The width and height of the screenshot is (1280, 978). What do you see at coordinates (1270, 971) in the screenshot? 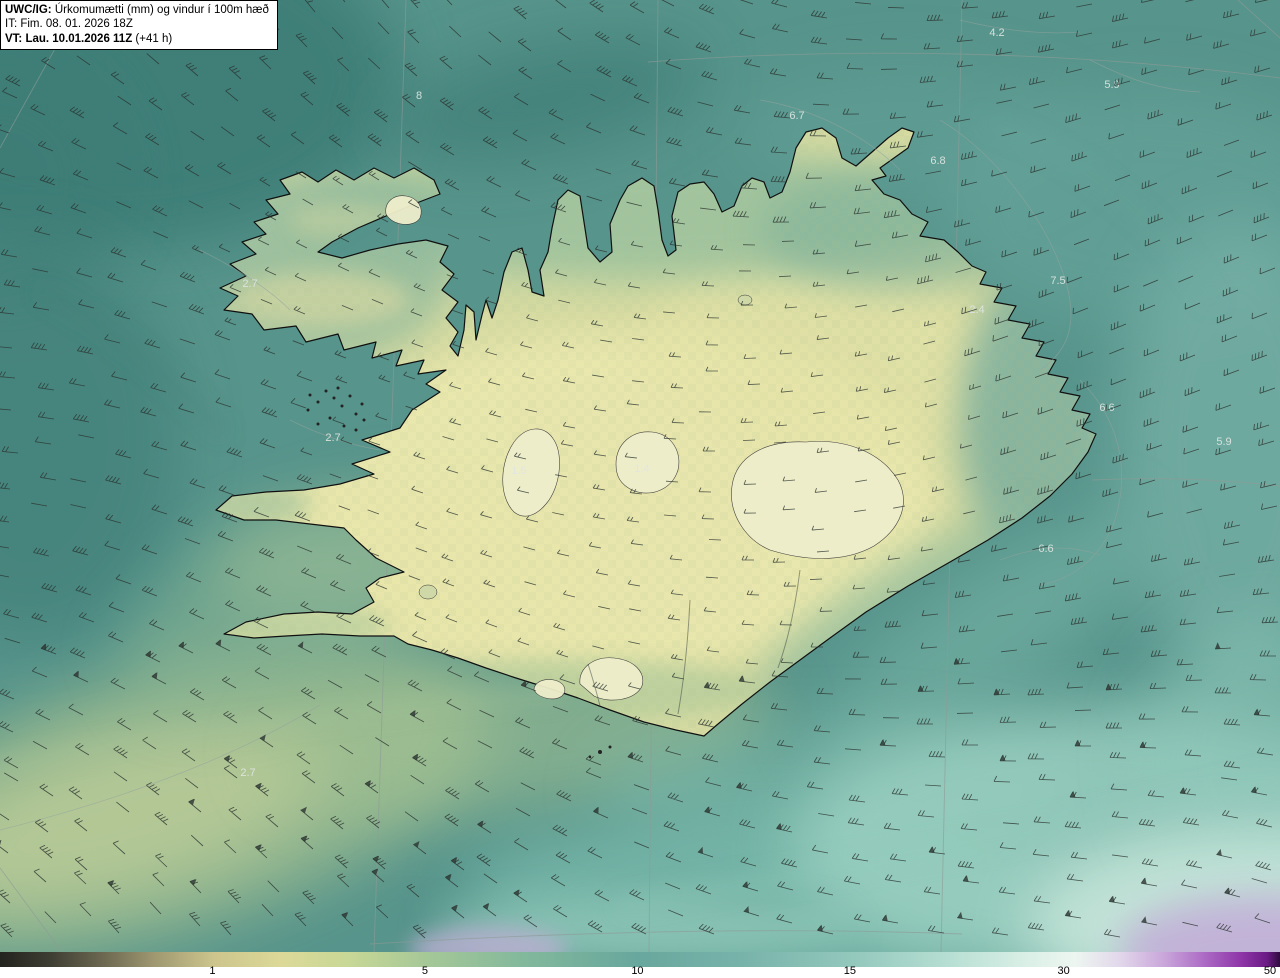
I see `colorbar-tick-label: 50` at bounding box center [1270, 971].